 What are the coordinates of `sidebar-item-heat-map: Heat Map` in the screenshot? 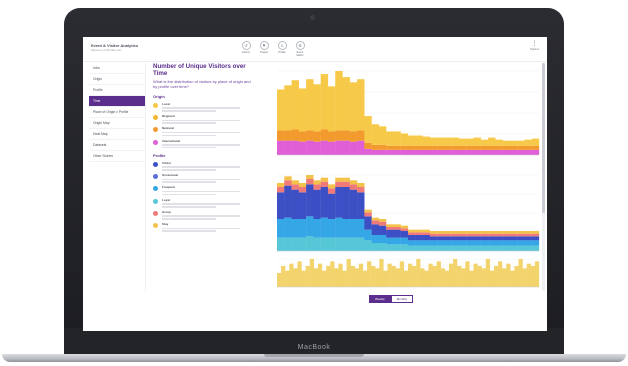 It's located at (117, 134).